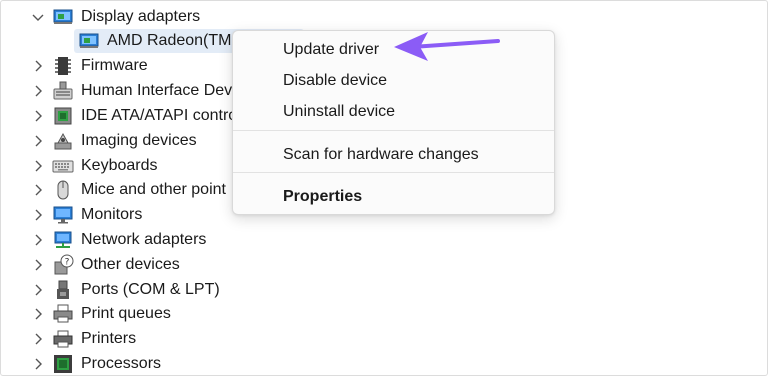  I want to click on tree-item-processors: Processors, so click(120, 364).